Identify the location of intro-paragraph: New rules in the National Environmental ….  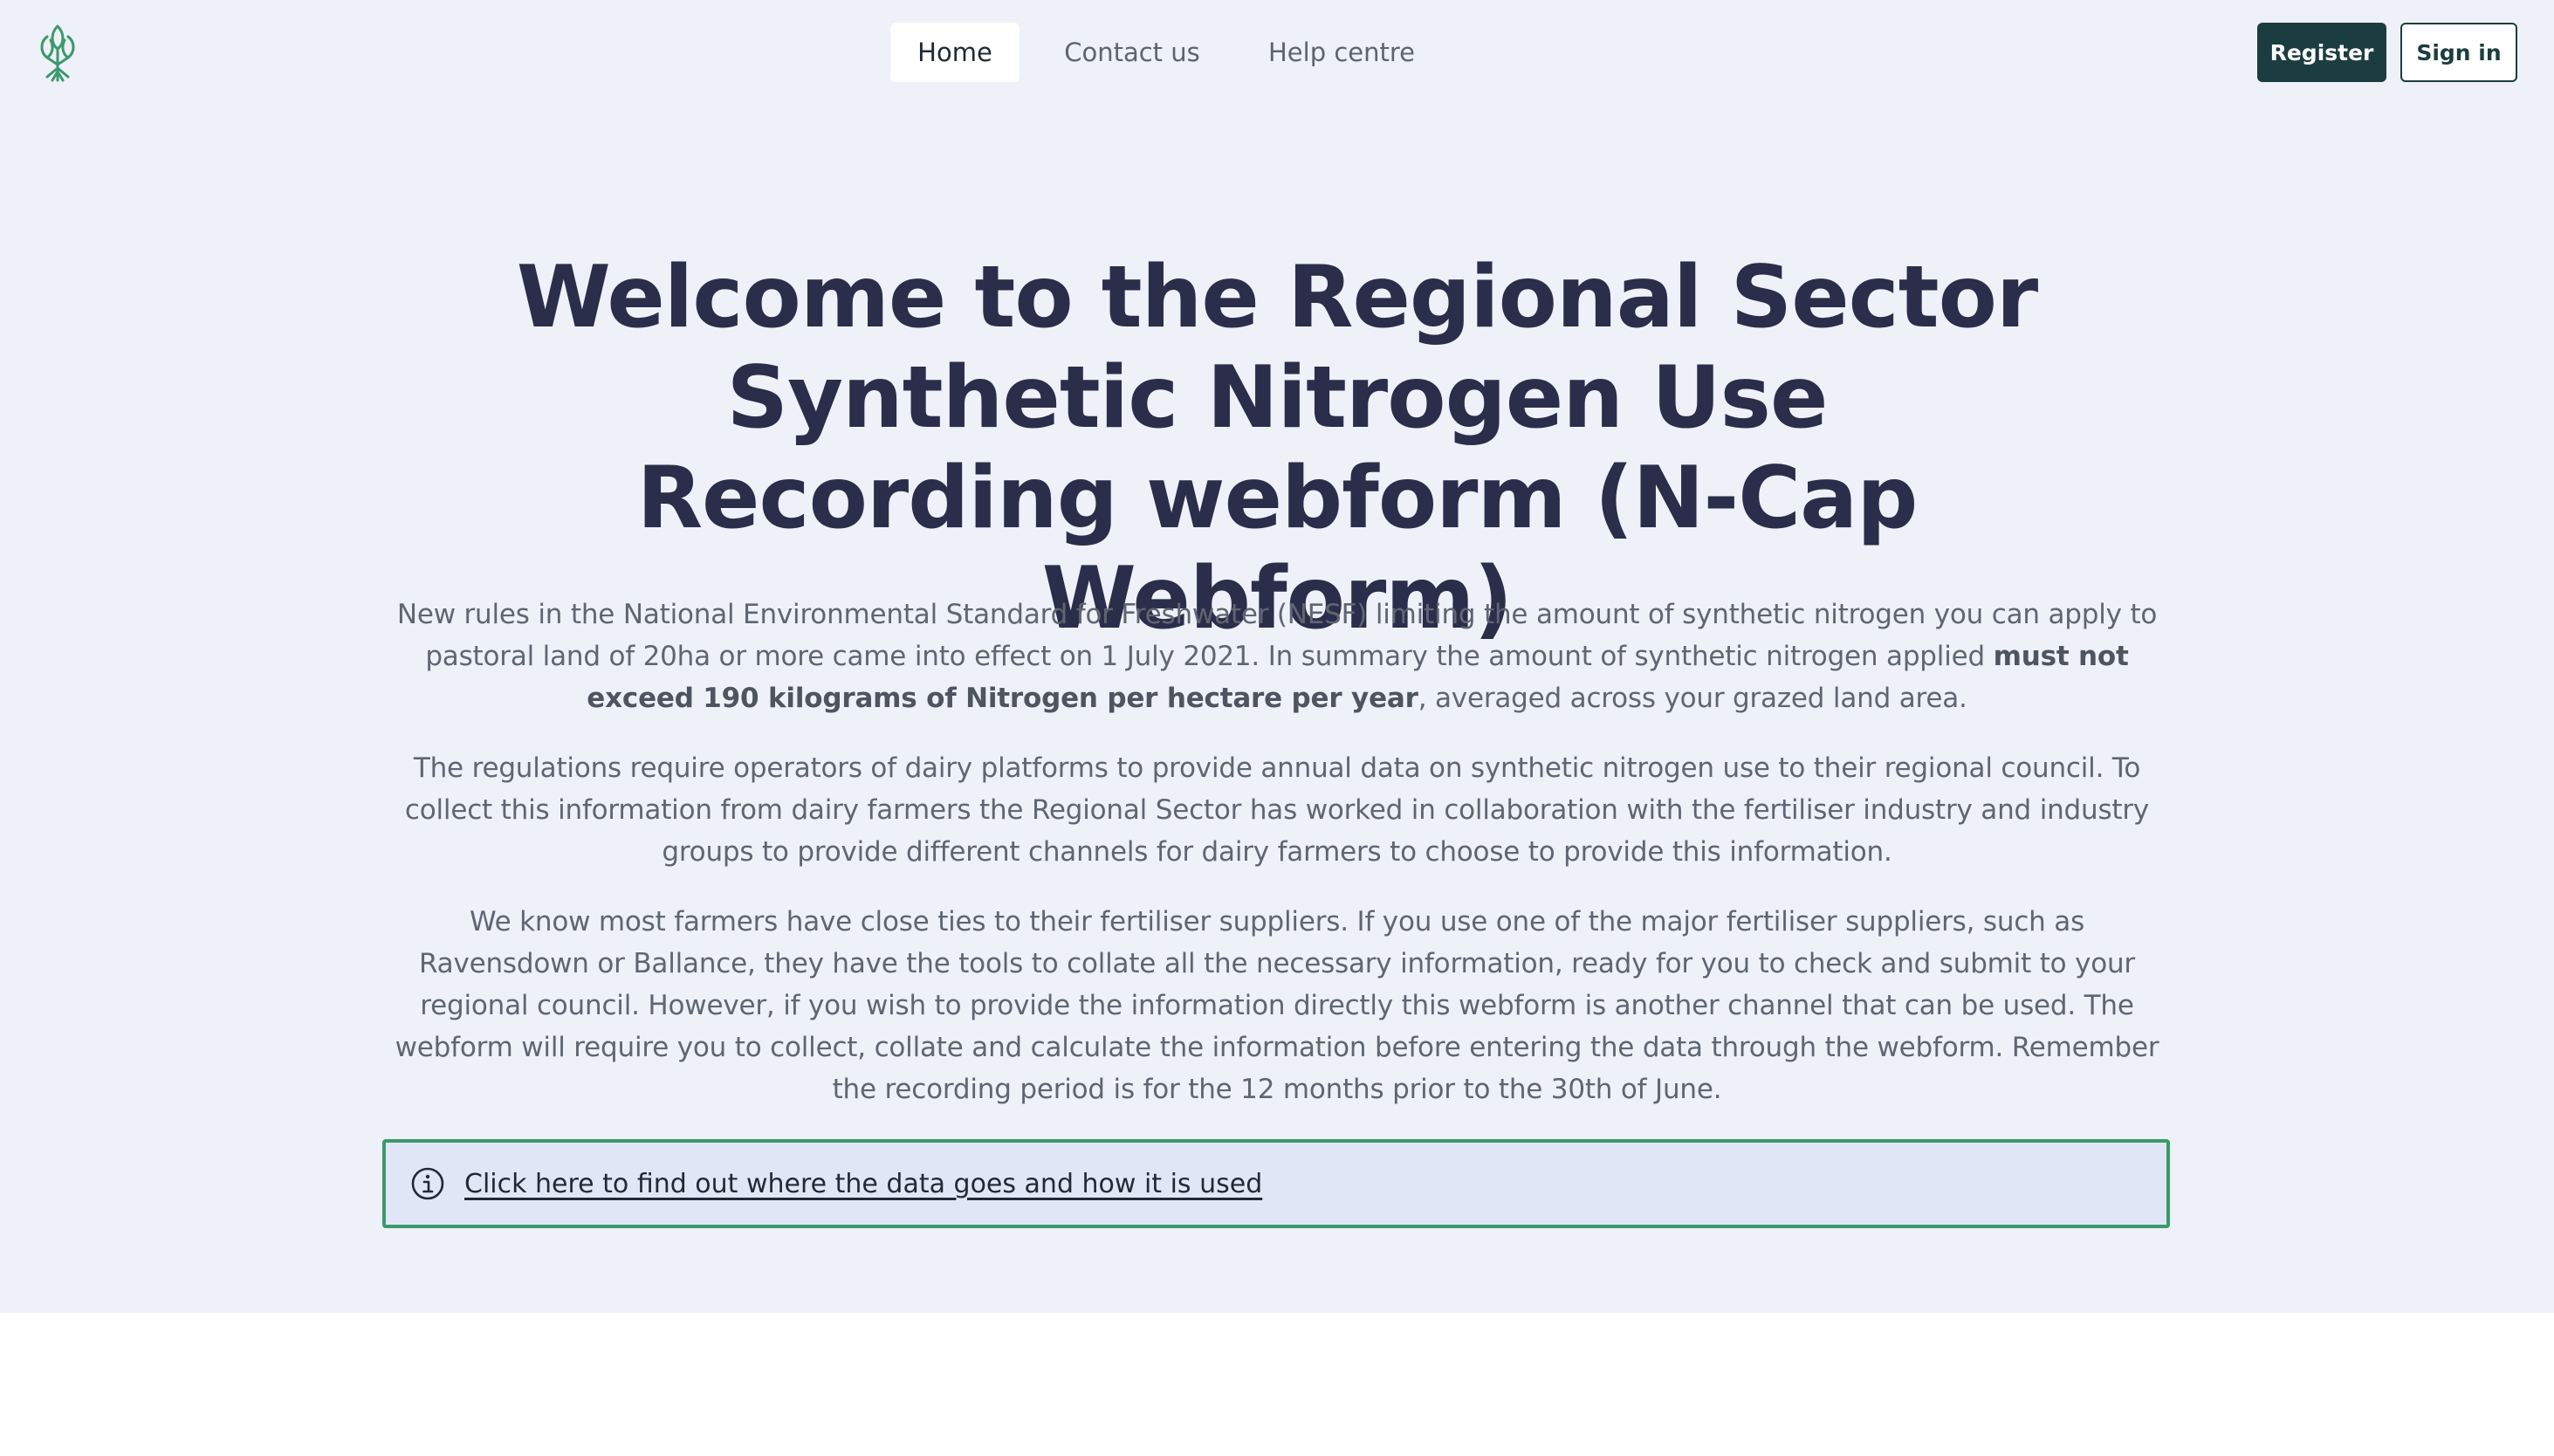
(1277, 656).